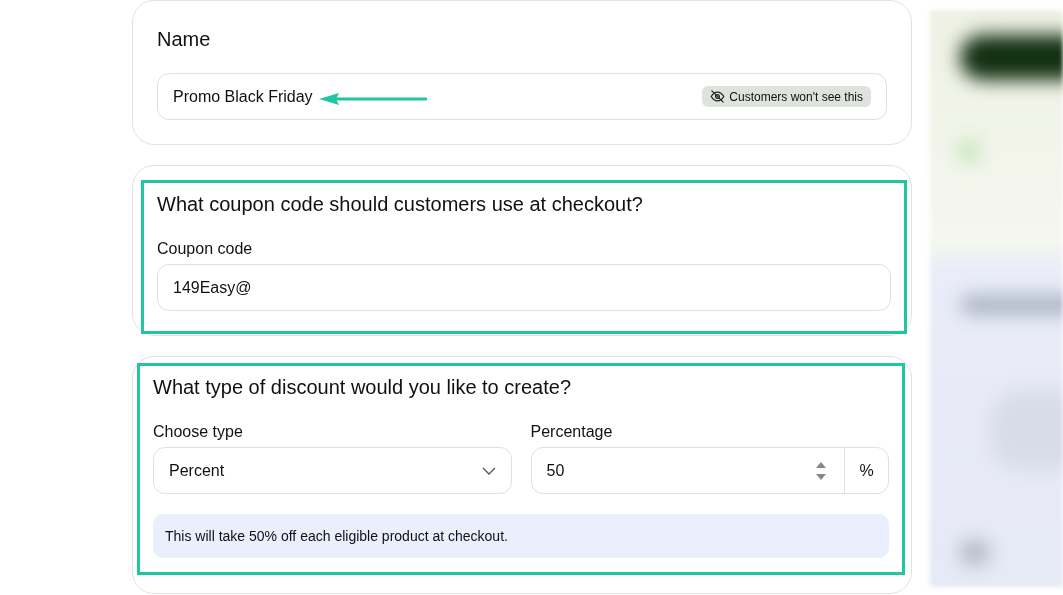 This screenshot has width=1063, height=595. What do you see at coordinates (522, 96) in the screenshot?
I see `name-field: Promo Black Friday Customers won't see this` at bounding box center [522, 96].